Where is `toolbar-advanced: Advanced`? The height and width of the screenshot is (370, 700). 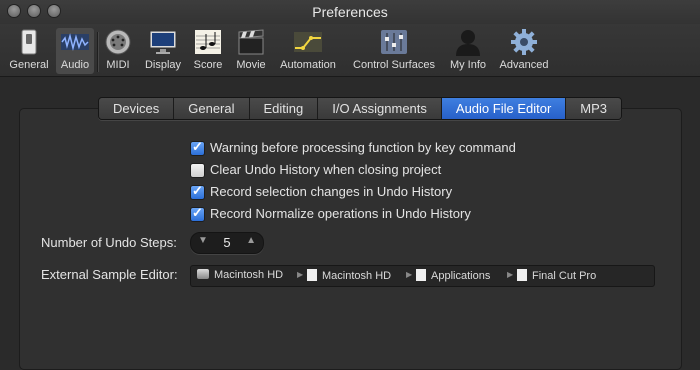 toolbar-advanced: Advanced is located at coordinates (524, 51).